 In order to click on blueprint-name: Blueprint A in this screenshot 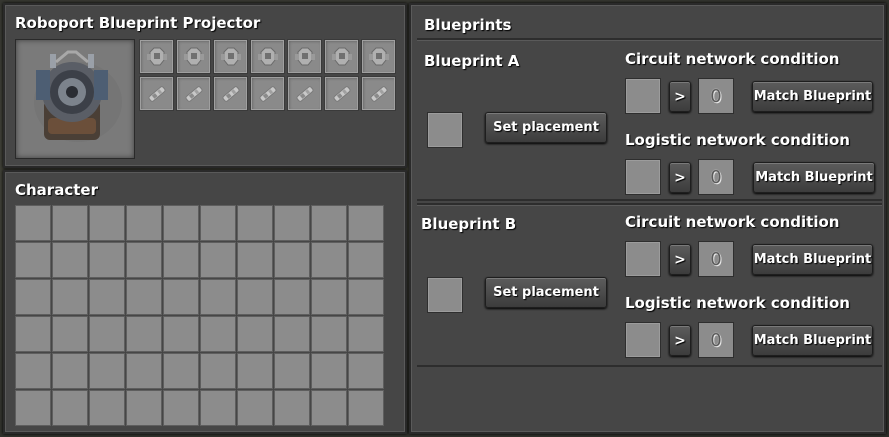, I will do `click(472, 61)`.